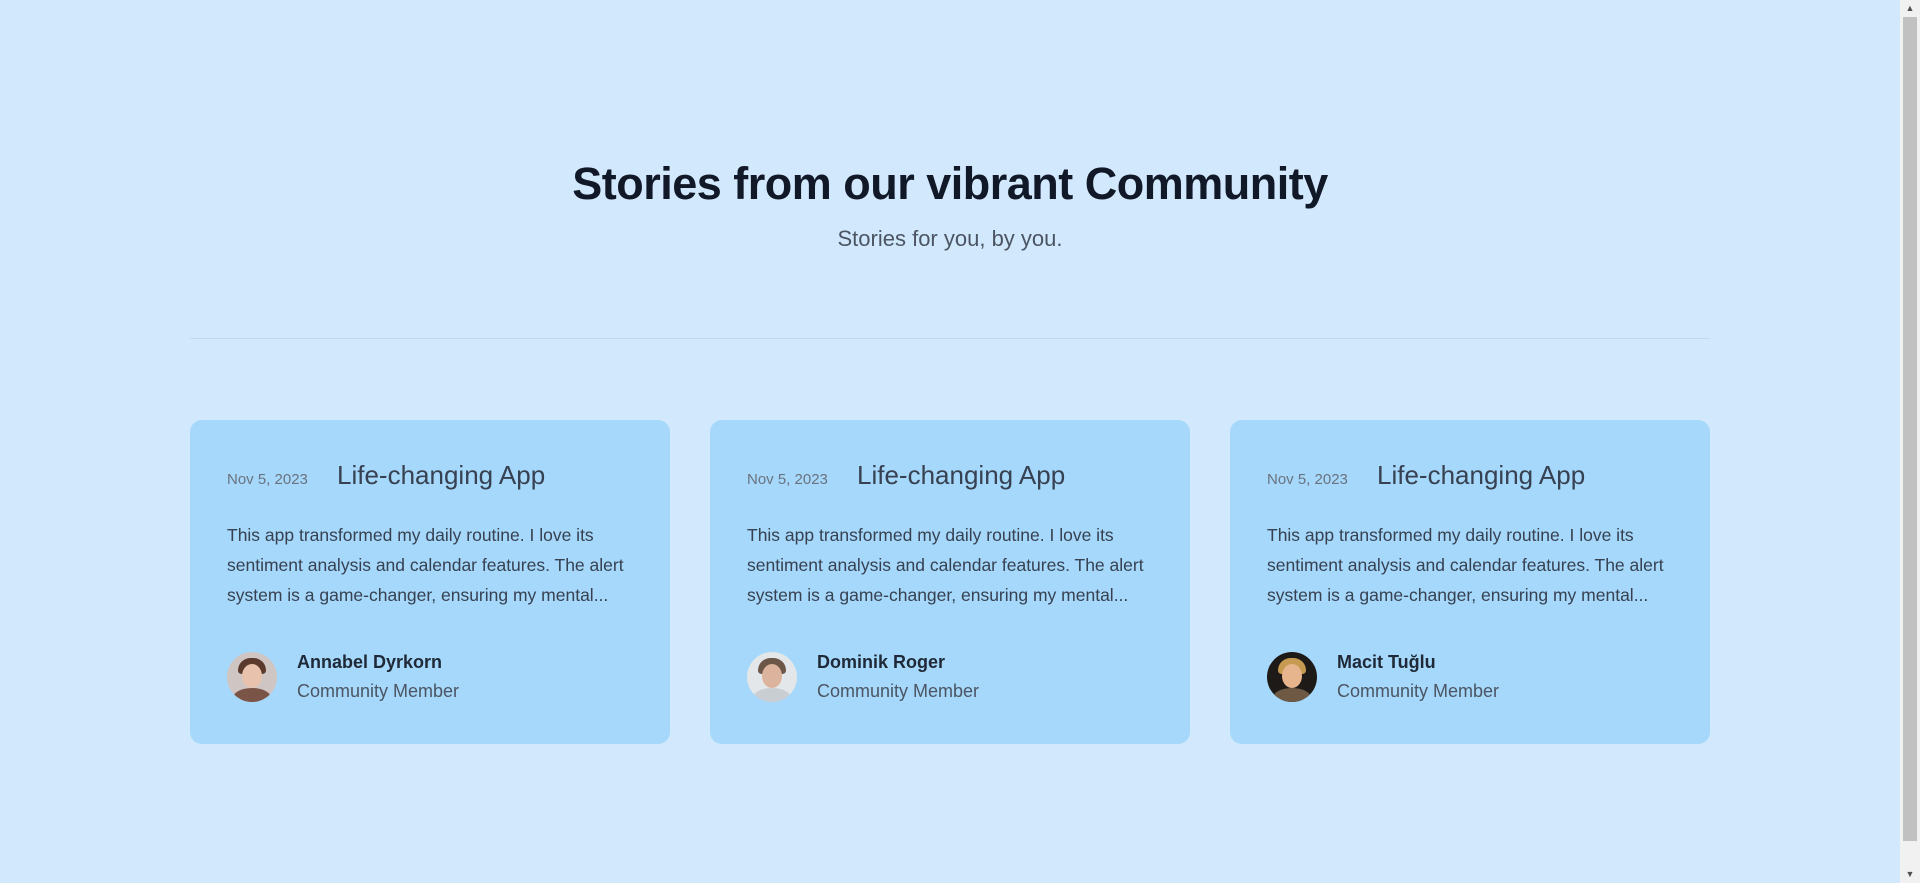 This screenshot has height=883, width=1920. Describe the element at coordinates (1910, 429) in the screenshot. I see `scrollbar-thumb` at that location.